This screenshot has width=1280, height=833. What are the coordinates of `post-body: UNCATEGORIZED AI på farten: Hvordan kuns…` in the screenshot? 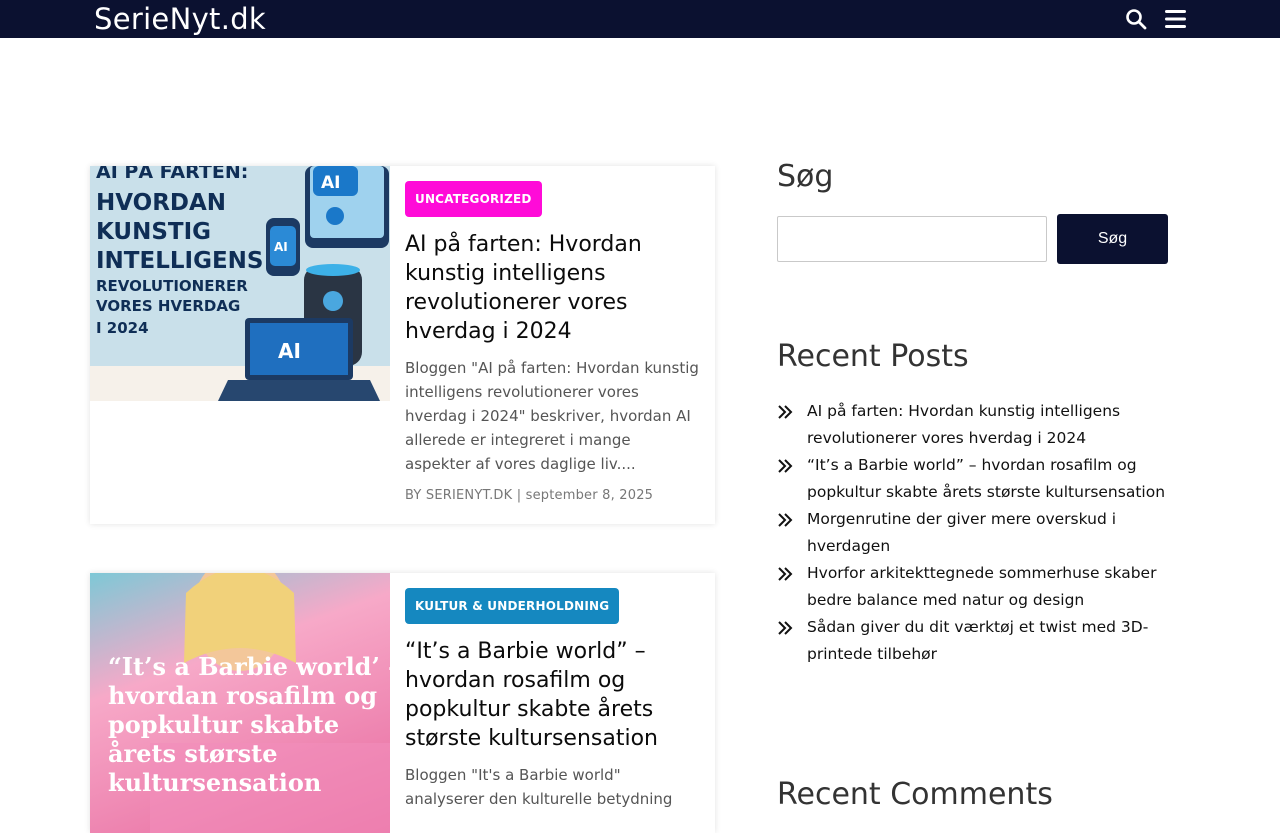 It's located at (552, 342).